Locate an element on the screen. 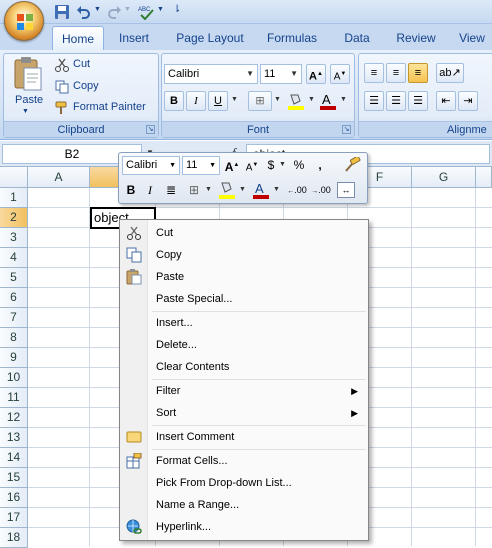 The width and height of the screenshot is (492, 548). fill-color-icon is located at coordinates (296, 101).